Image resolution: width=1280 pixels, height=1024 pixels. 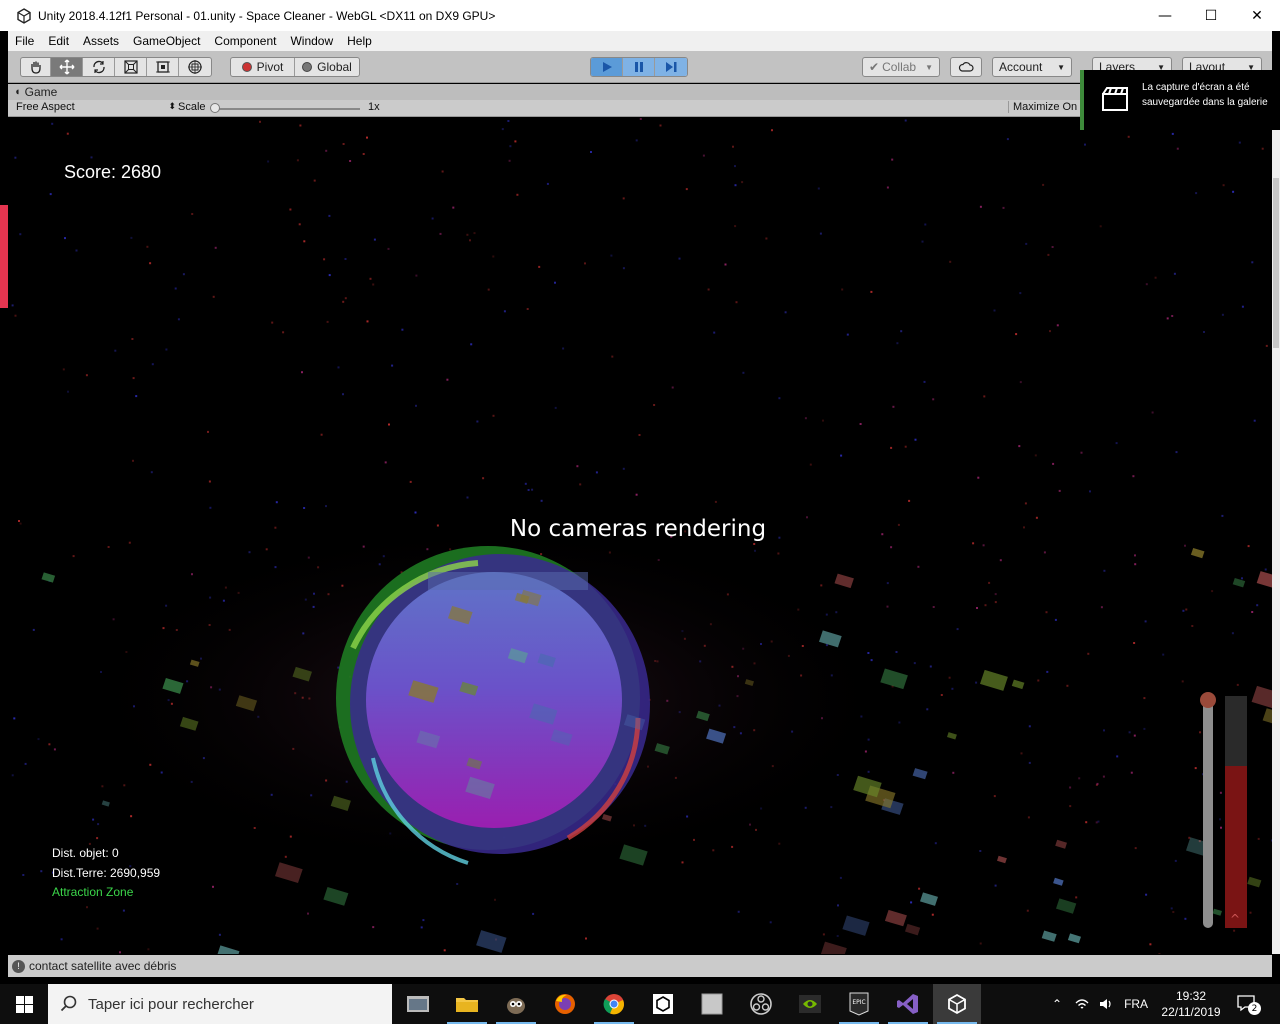 What do you see at coordinates (96, 107) in the screenshot?
I see `aspect-dropdown: Free Aspect ⬍` at bounding box center [96, 107].